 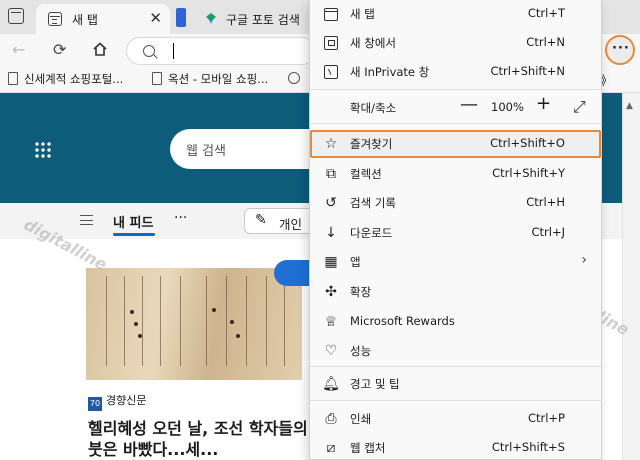 I want to click on menu-item-extensions: ✣ 확장, so click(x=455, y=292).